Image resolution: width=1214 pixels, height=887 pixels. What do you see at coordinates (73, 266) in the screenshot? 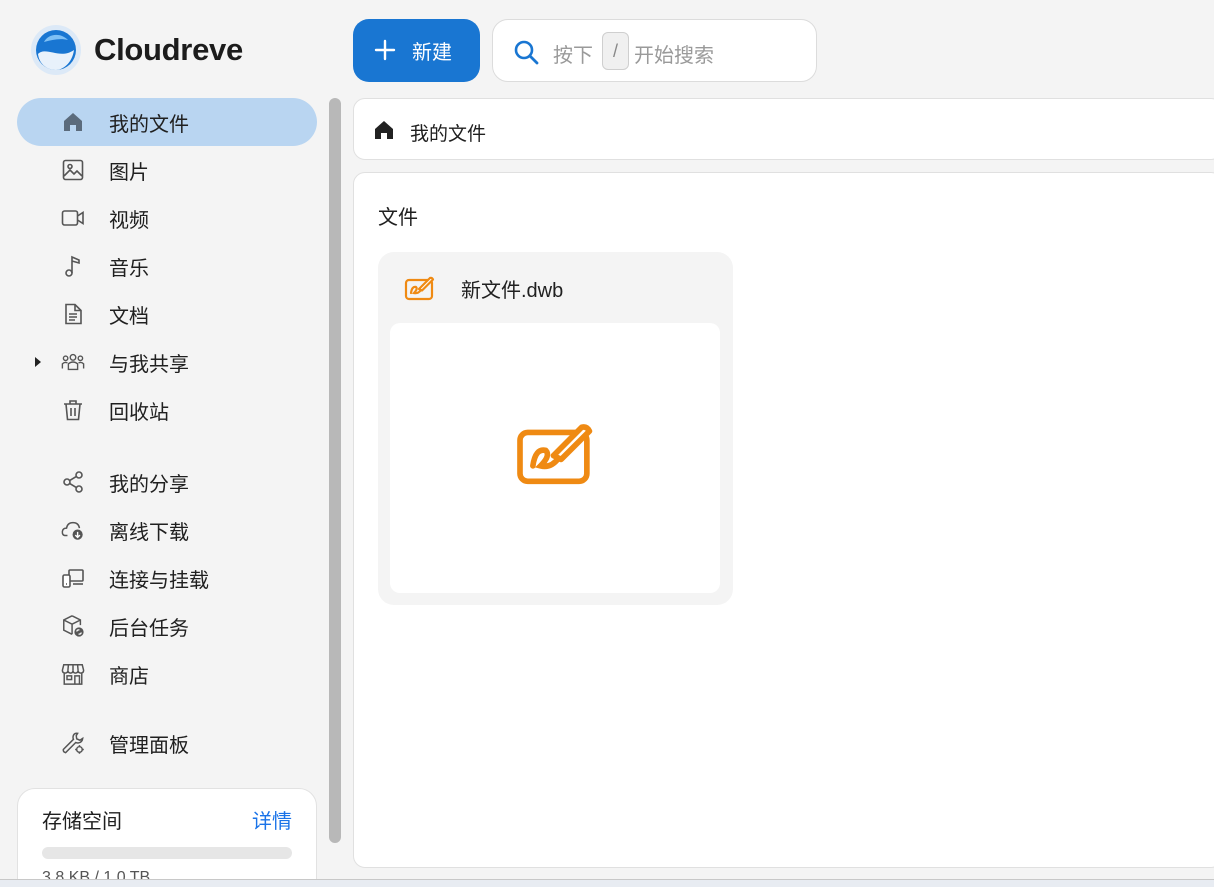
I see `music-icon` at bounding box center [73, 266].